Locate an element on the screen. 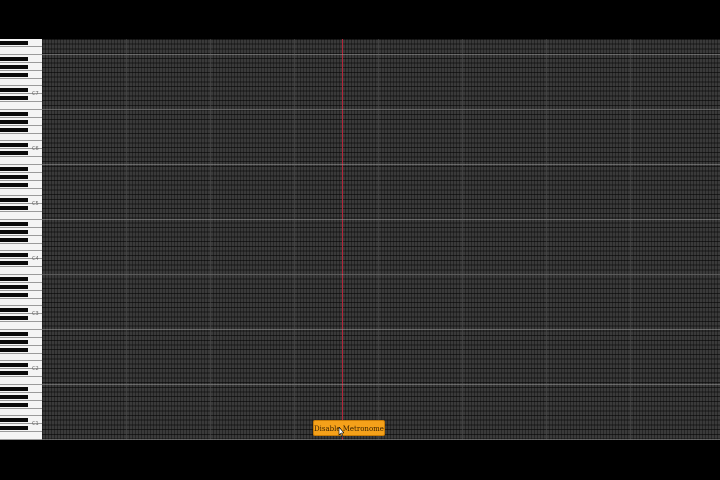  playhead-line is located at coordinates (342, 239).